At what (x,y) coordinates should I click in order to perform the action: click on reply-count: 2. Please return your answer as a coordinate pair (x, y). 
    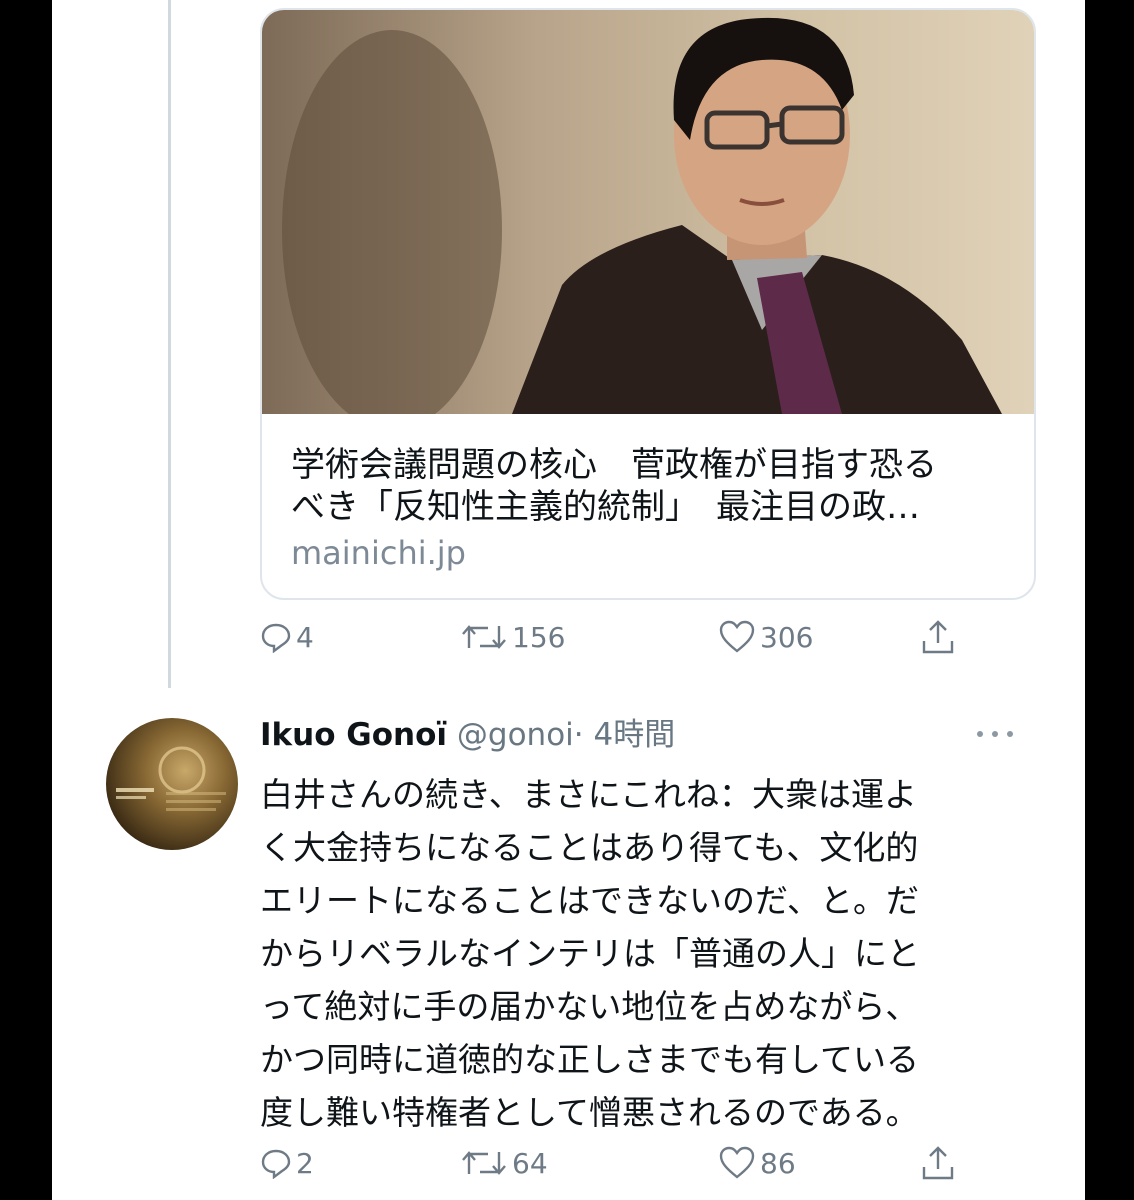
    Looking at the image, I should click on (305, 1163).